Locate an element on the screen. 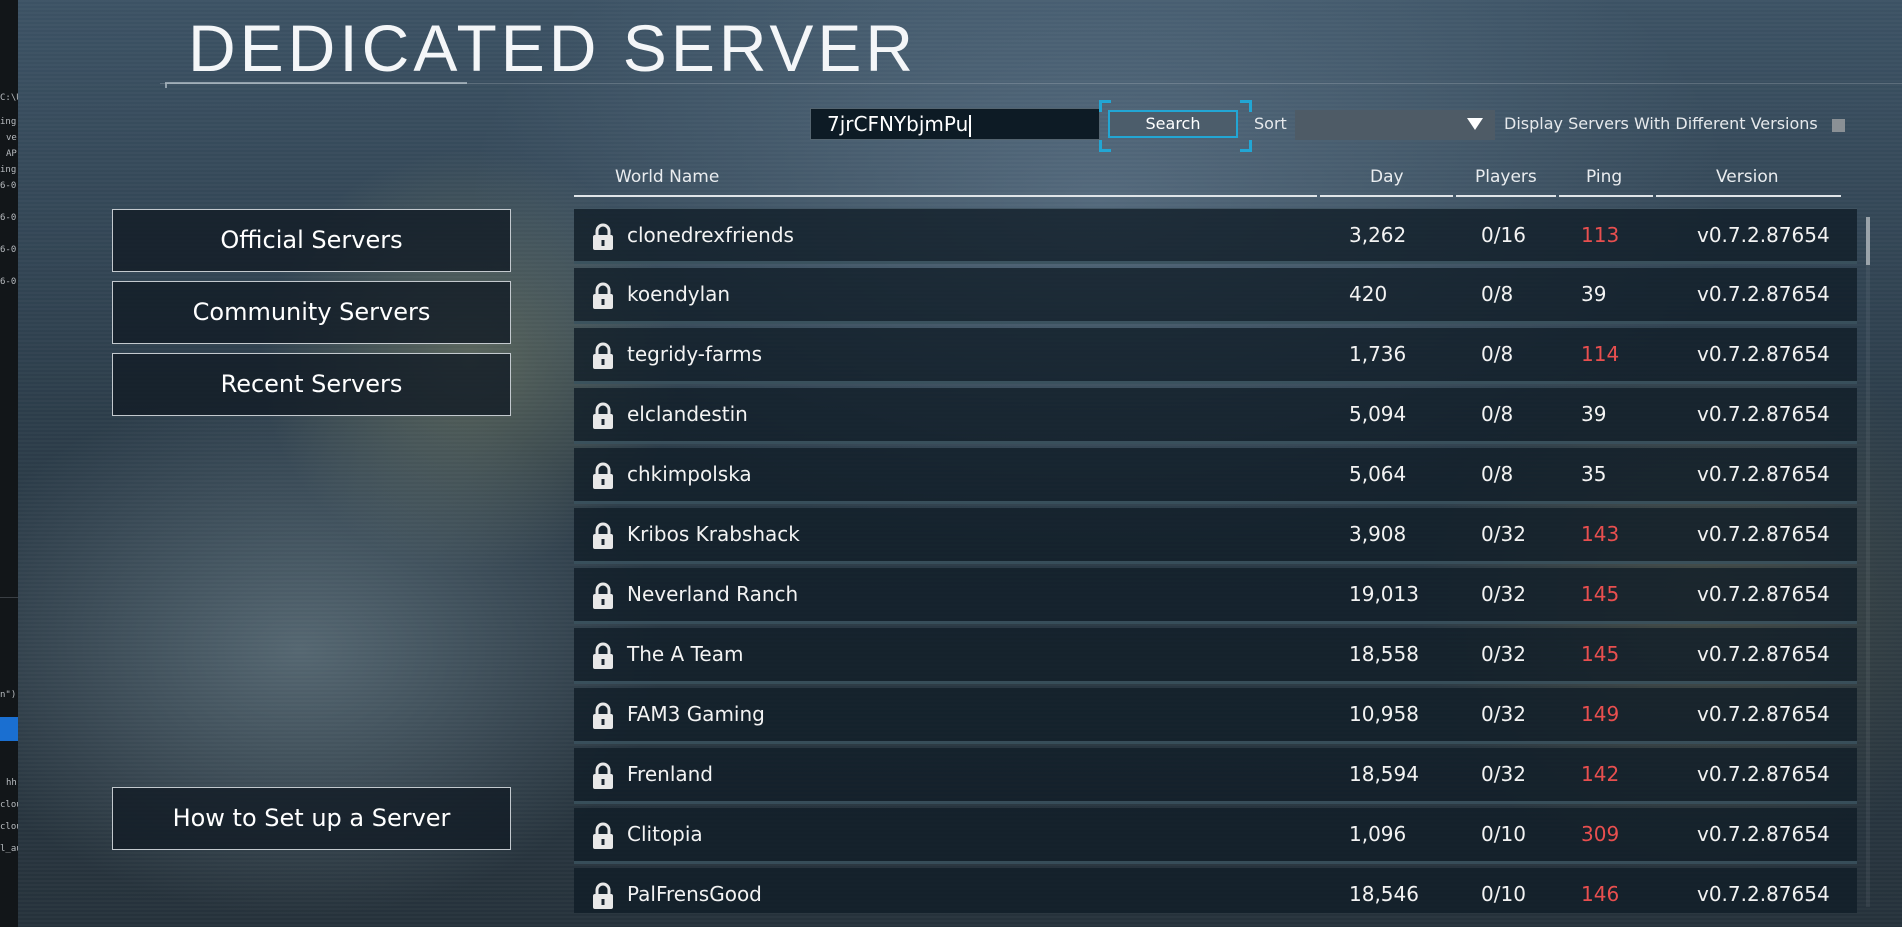 The image size is (1902, 927). terminal-line: n") is located at coordinates (8, 695).